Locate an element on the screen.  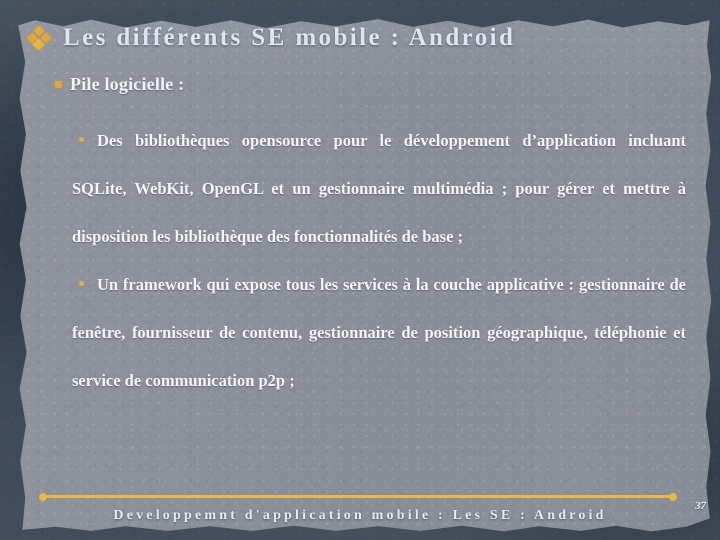
subheading-label: Pile logicielle : is located at coordinates (127, 84).